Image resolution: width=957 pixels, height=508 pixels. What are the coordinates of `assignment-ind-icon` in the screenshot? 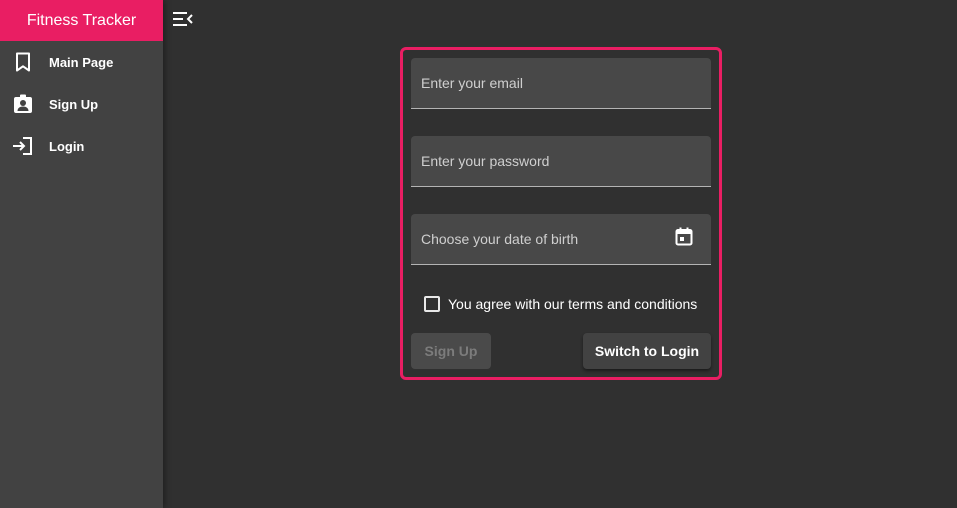 It's located at (23, 104).